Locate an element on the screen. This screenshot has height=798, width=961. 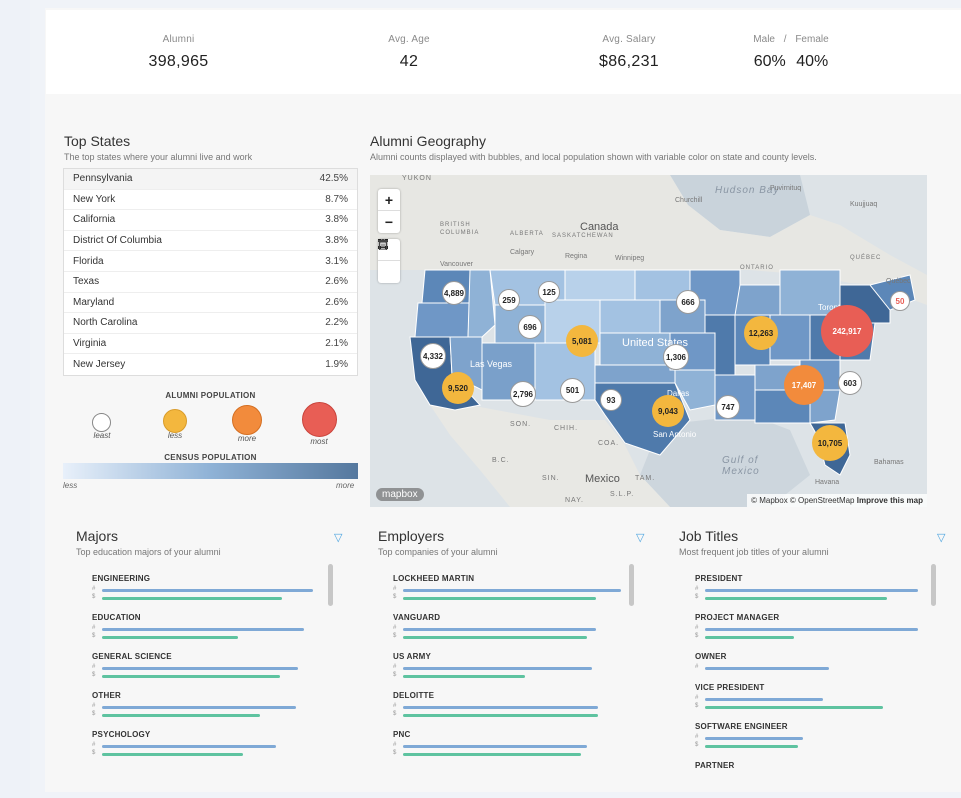
state-pct: 3.1% is located at coordinates (336, 261).